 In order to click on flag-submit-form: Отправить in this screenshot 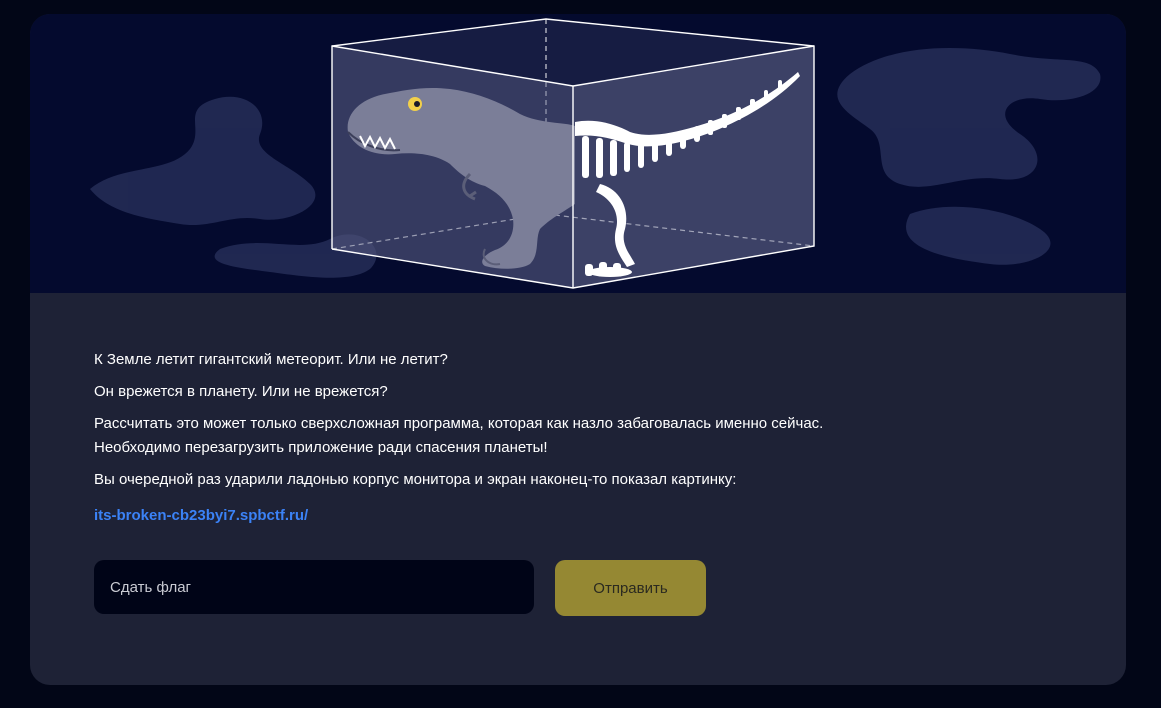, I will do `click(404, 588)`.